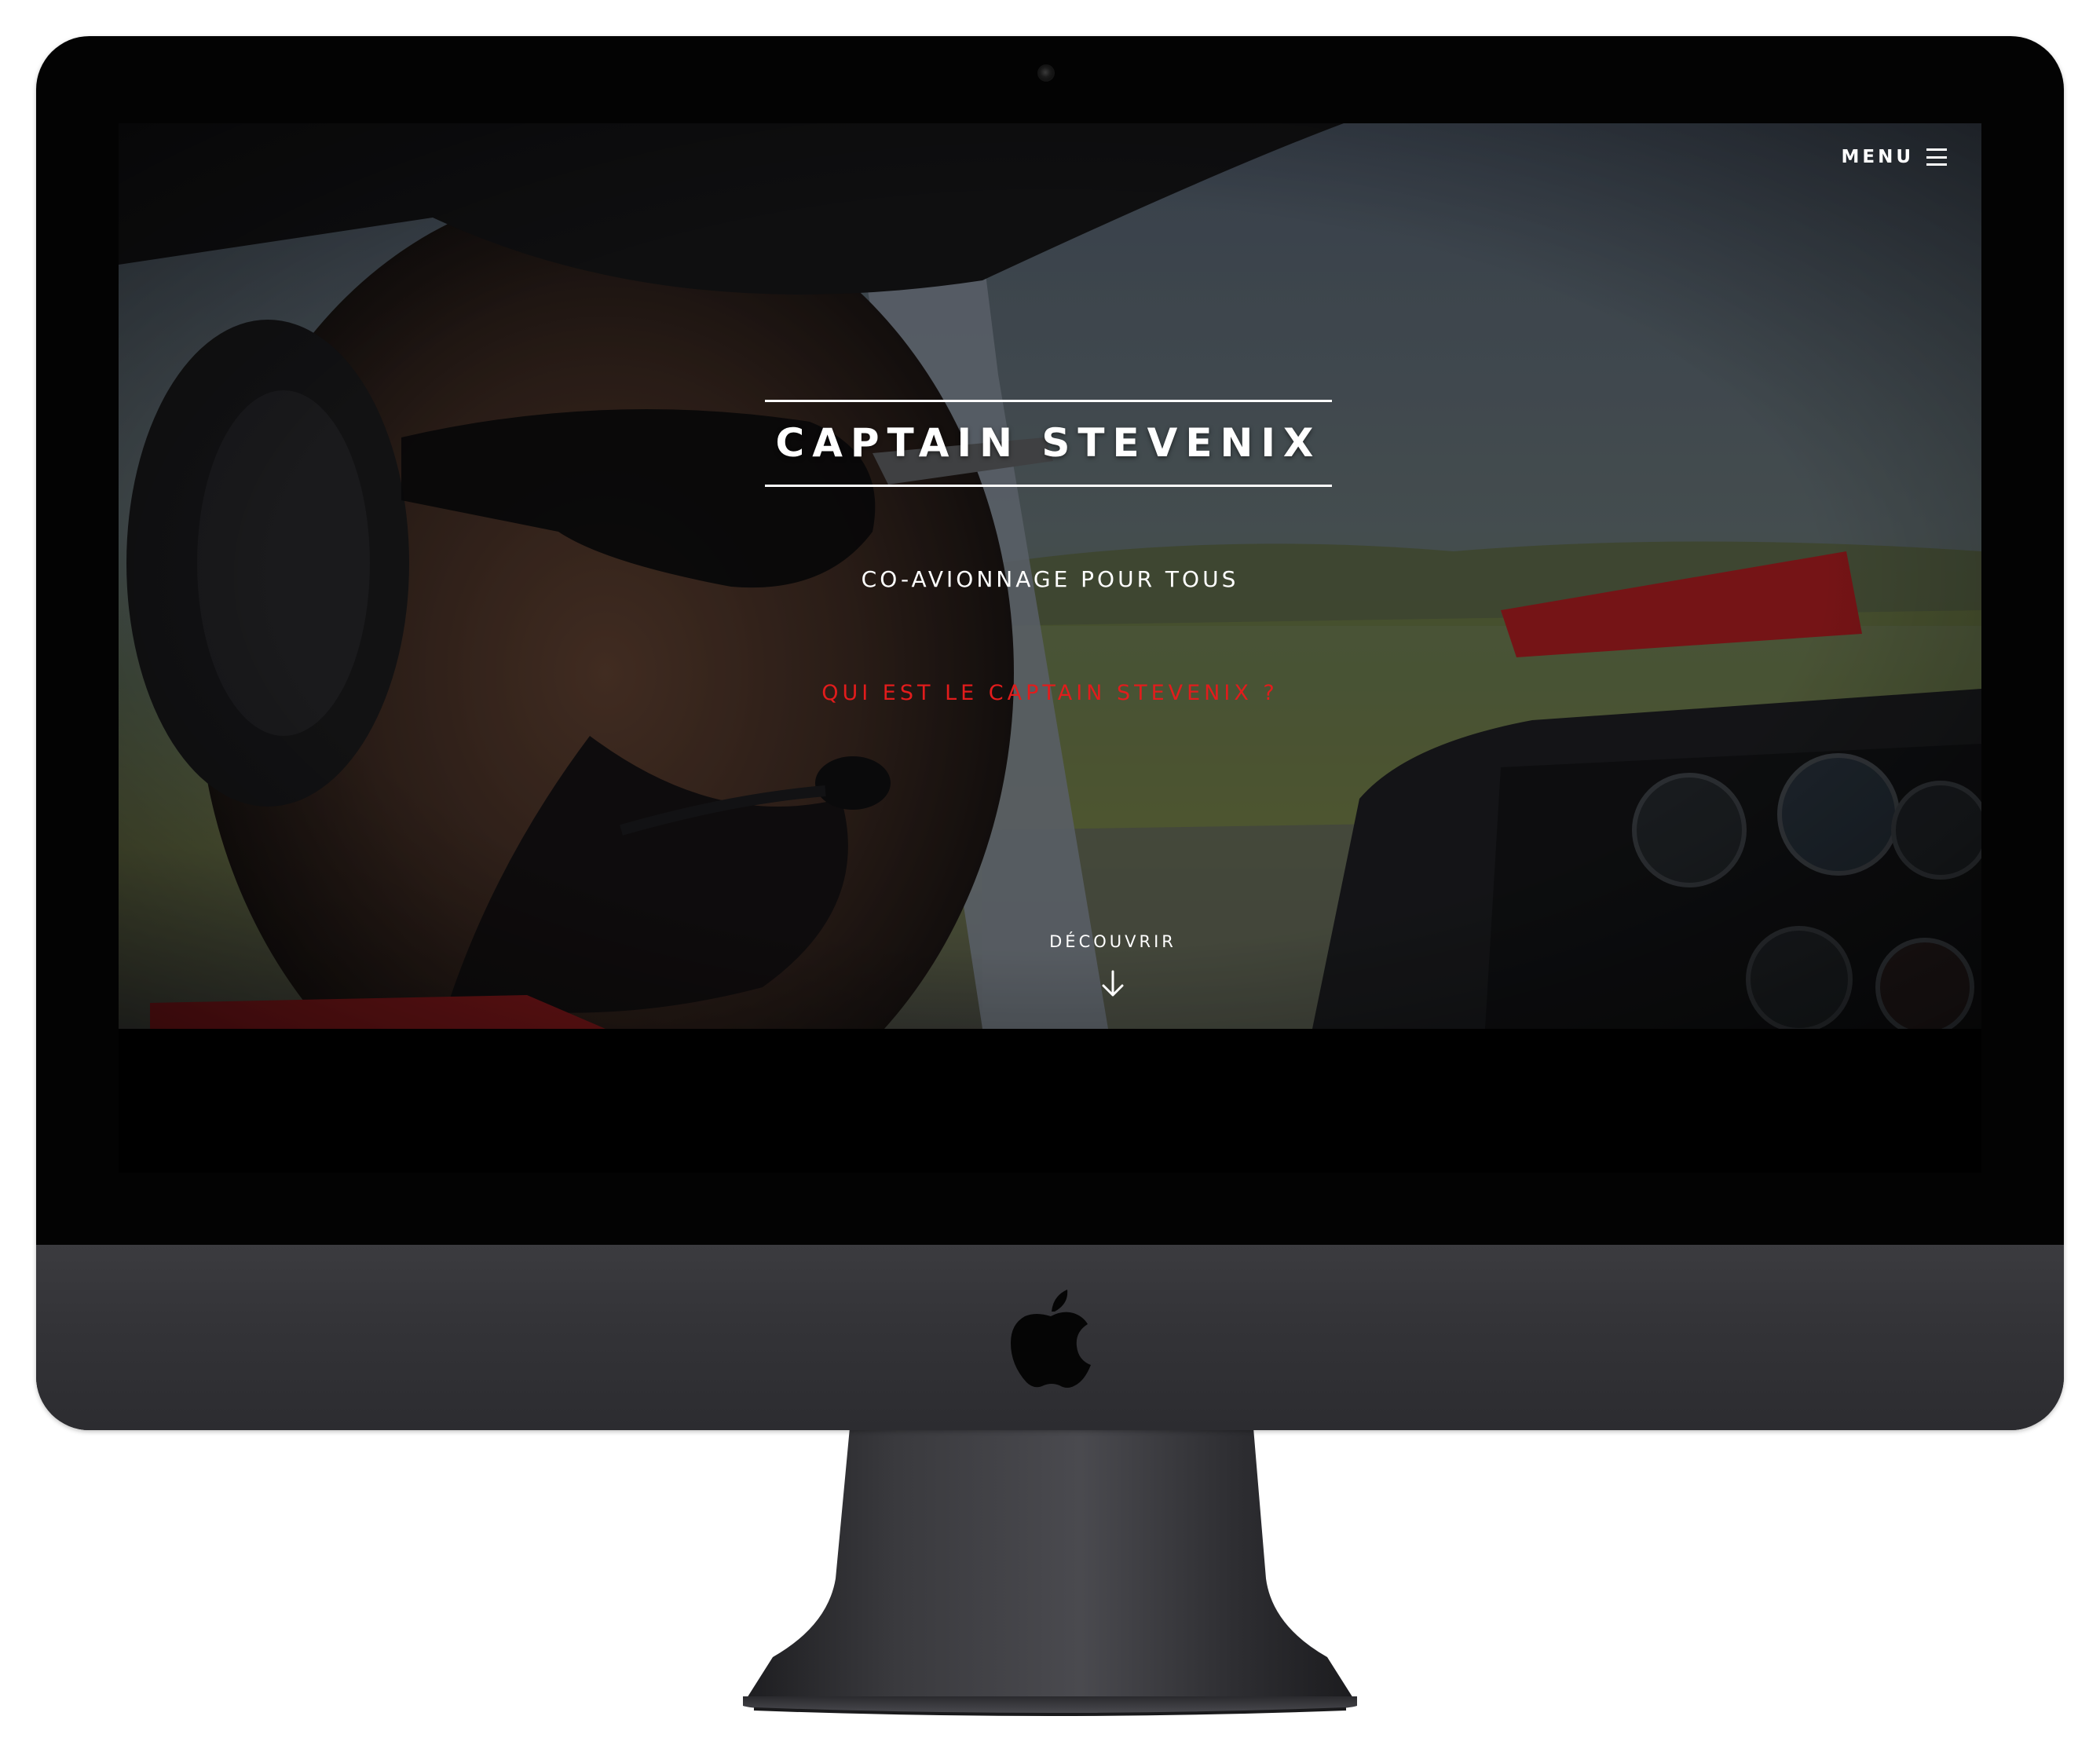 This screenshot has height=1749, width=2100. What do you see at coordinates (1113, 941) in the screenshot?
I see `discover-label: DÉCOUVRIR` at bounding box center [1113, 941].